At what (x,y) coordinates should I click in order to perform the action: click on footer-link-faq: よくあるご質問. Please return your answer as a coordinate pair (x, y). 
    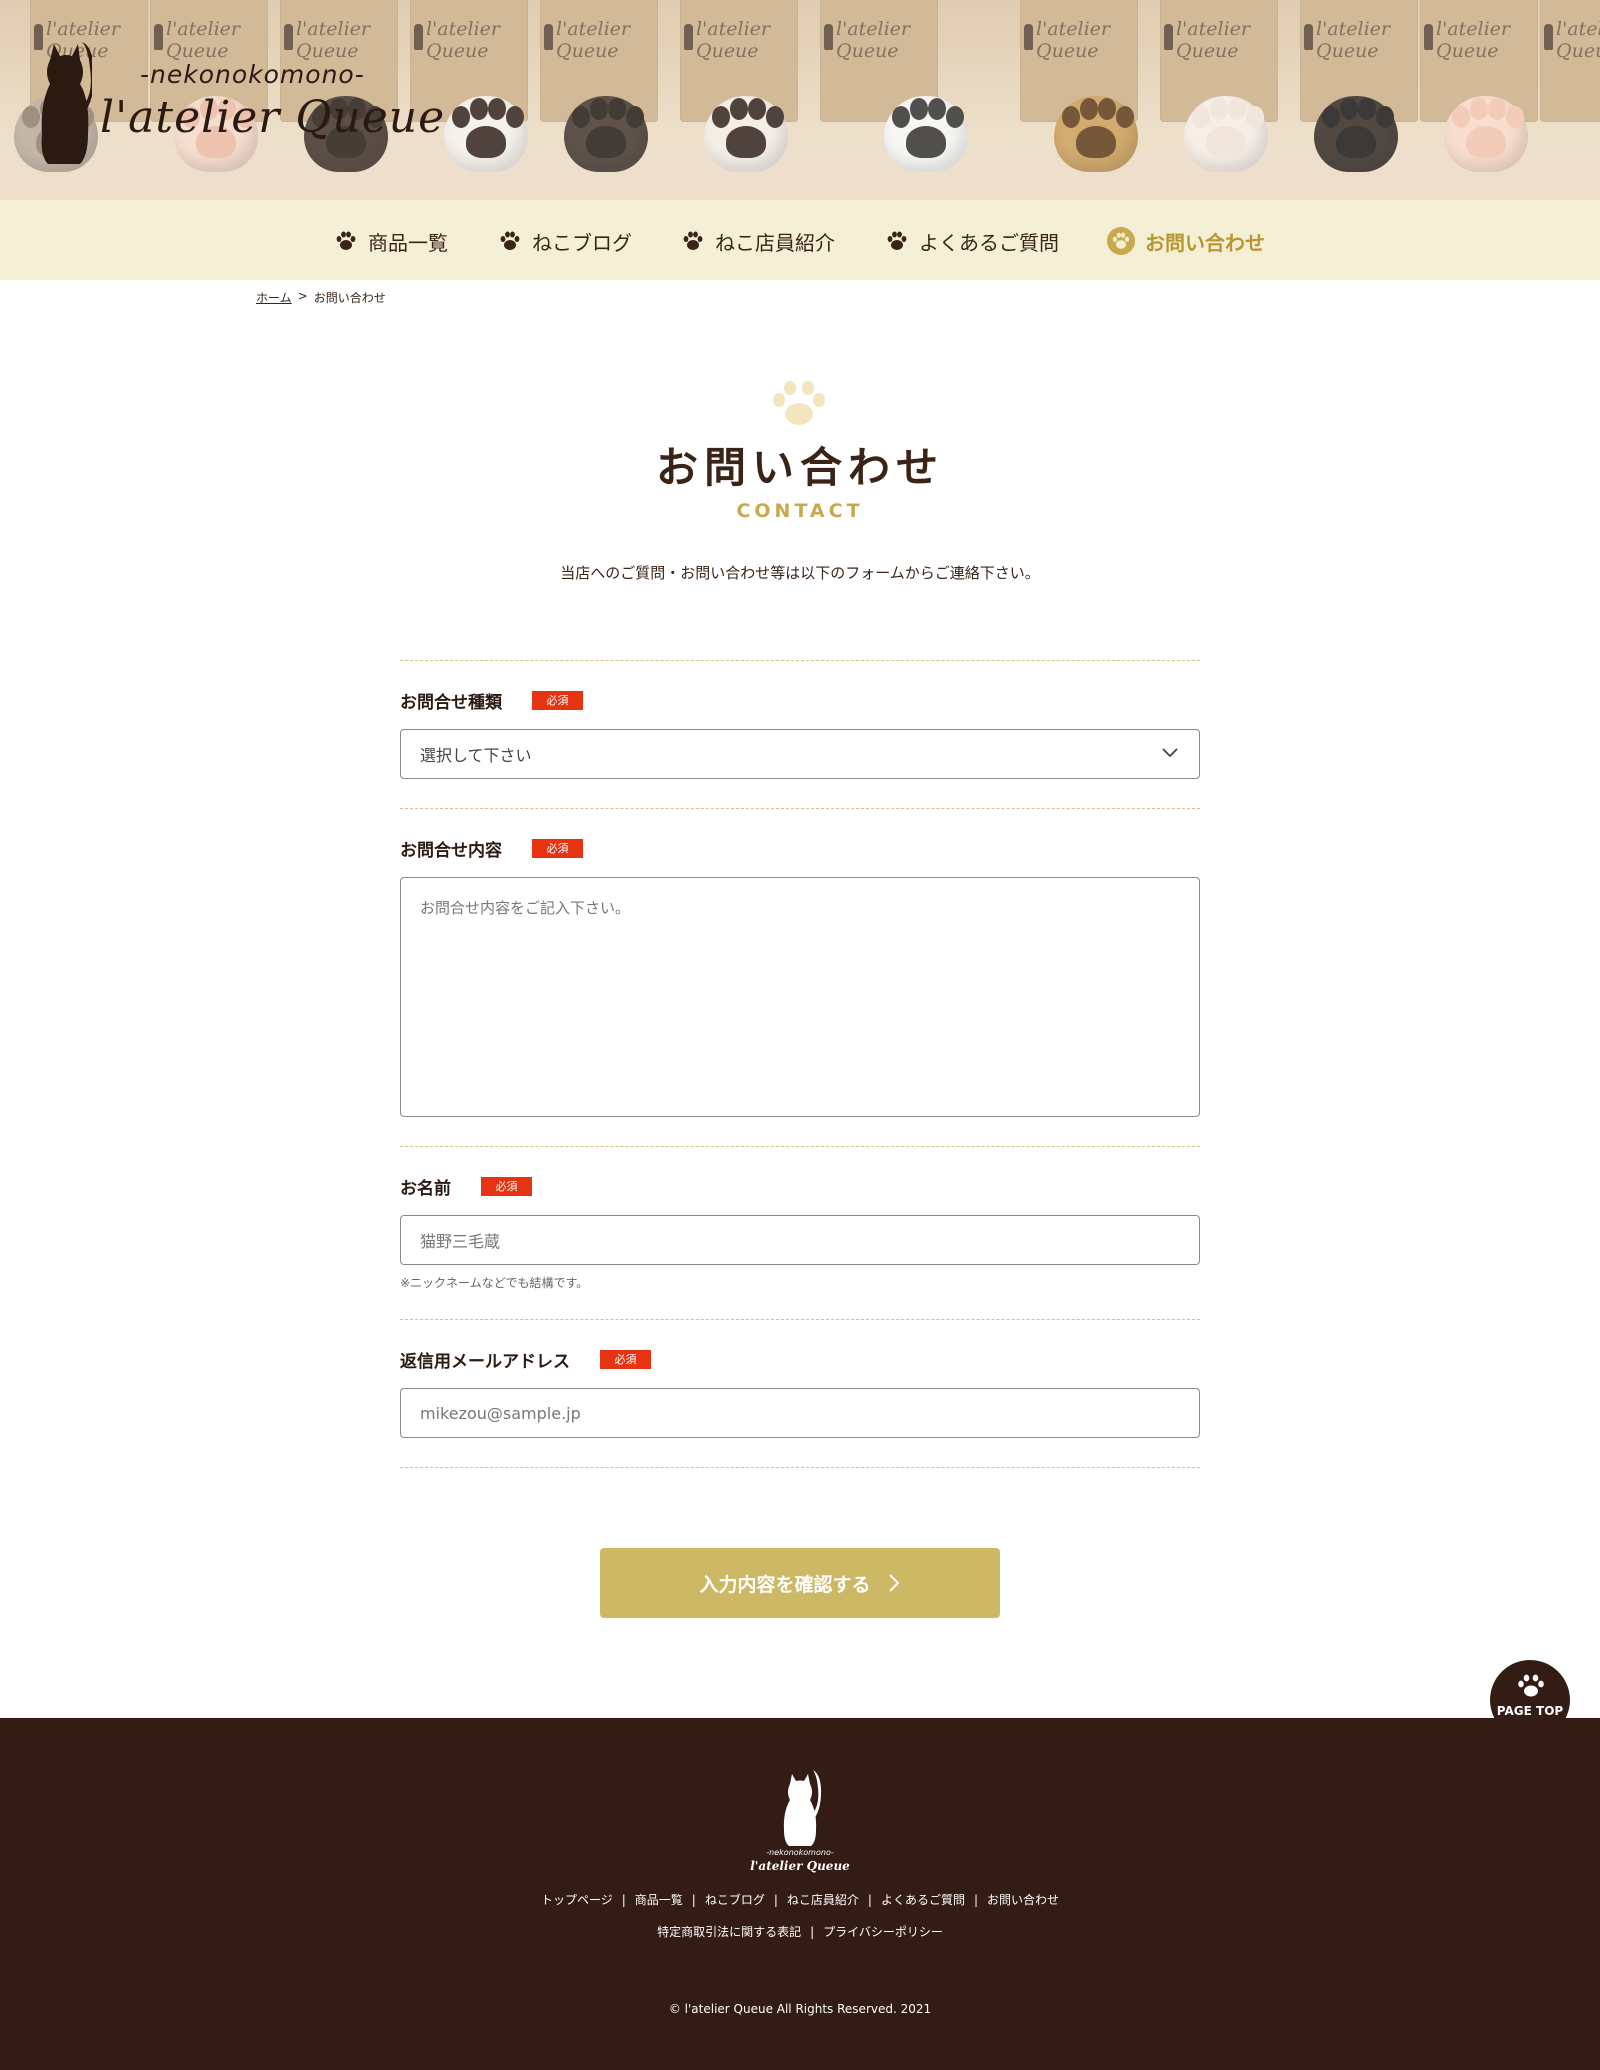
    Looking at the image, I should click on (923, 1900).